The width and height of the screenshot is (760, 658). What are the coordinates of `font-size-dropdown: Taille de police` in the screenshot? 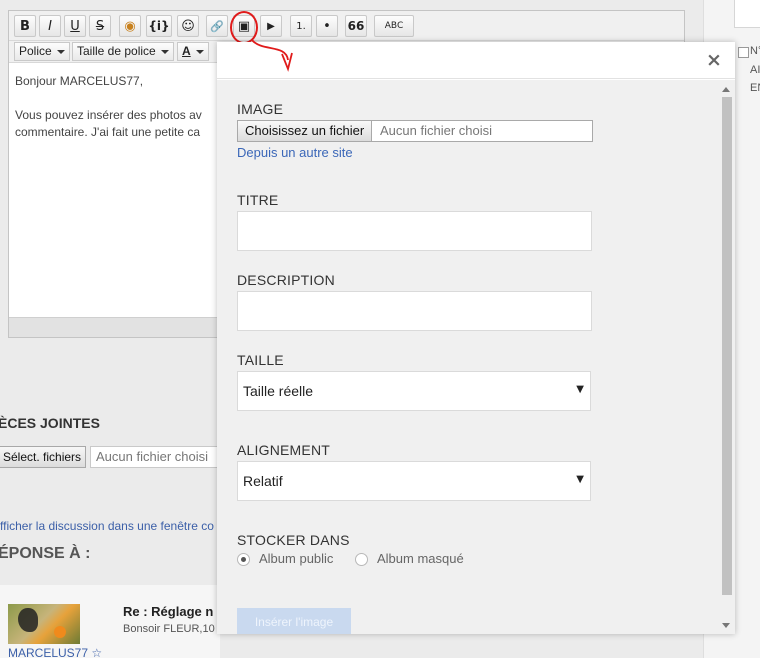 It's located at (123, 51).